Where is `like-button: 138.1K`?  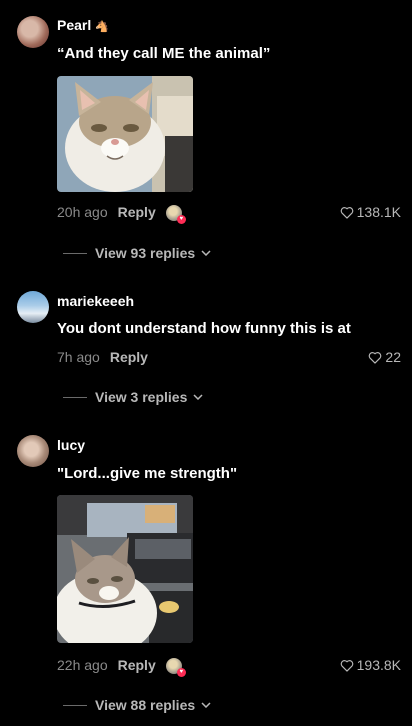
like-button: 138.1K is located at coordinates (370, 212).